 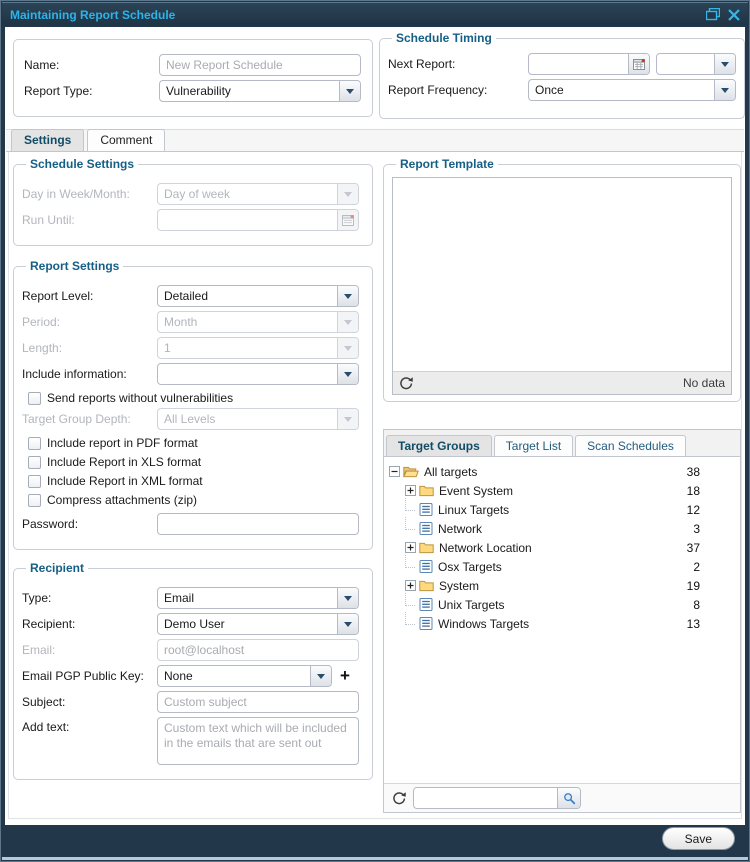 I want to click on target-tree-toolbar, so click(x=562, y=797).